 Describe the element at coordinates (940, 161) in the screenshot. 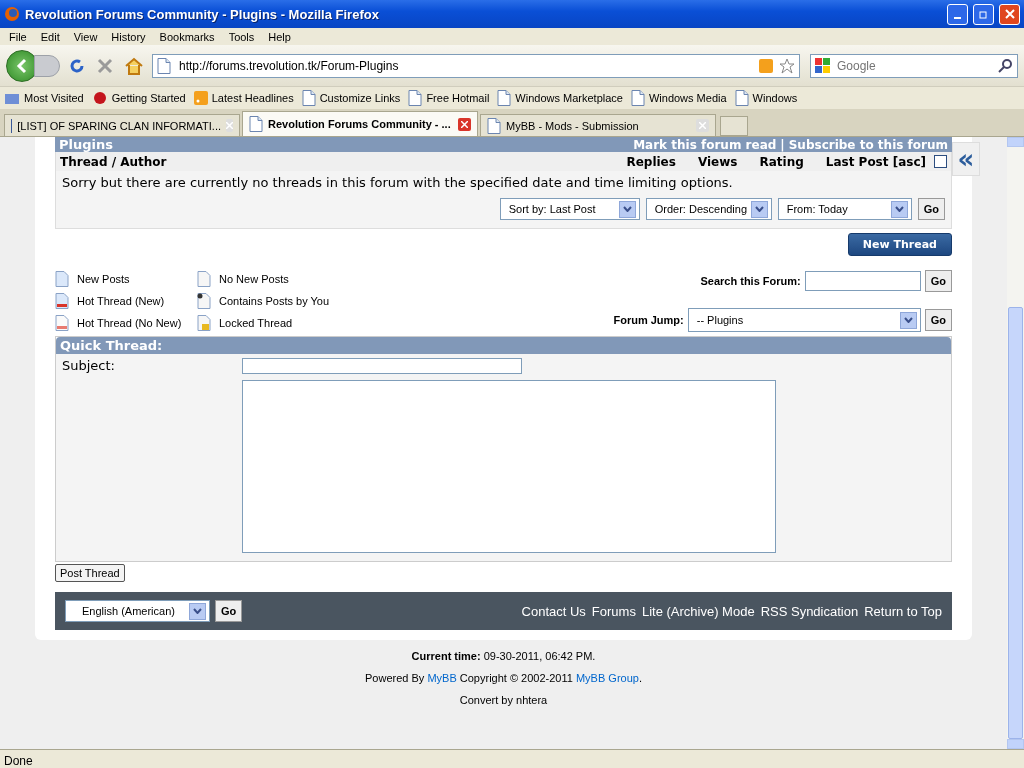

I see `select-all-checkbox` at that location.